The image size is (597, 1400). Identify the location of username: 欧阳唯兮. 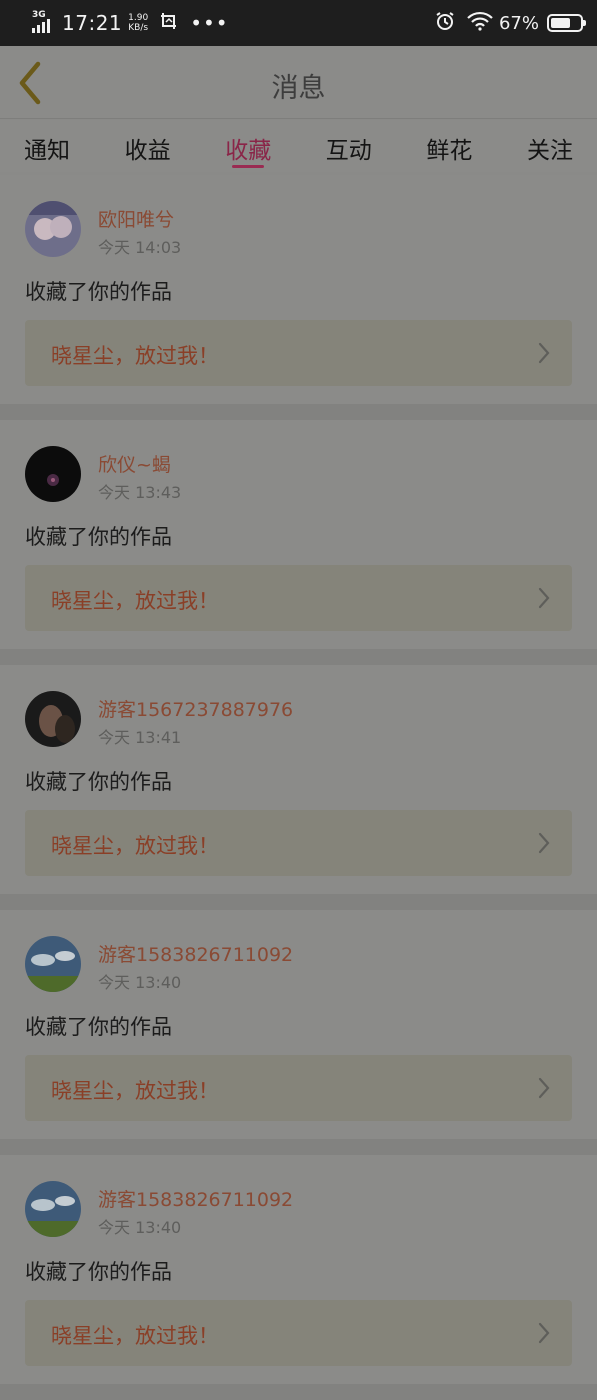
(136, 218).